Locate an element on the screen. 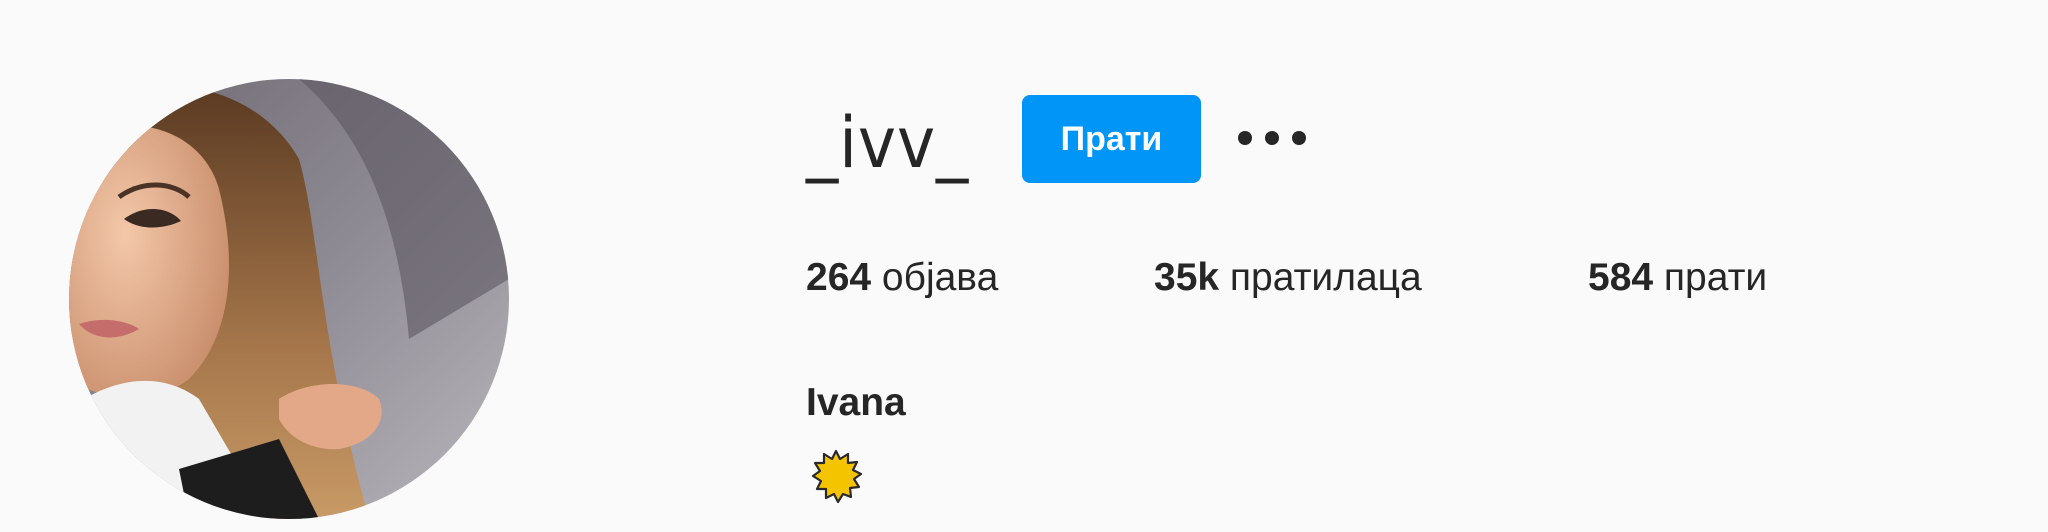 The width and height of the screenshot is (2048, 532). follow-button: Прати is located at coordinates (1111, 139).